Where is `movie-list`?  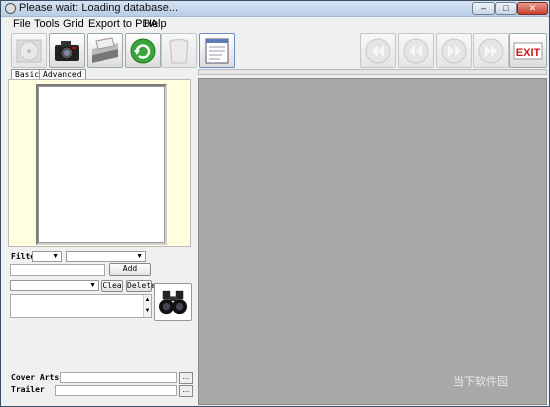
movie-list is located at coordinates (101, 164).